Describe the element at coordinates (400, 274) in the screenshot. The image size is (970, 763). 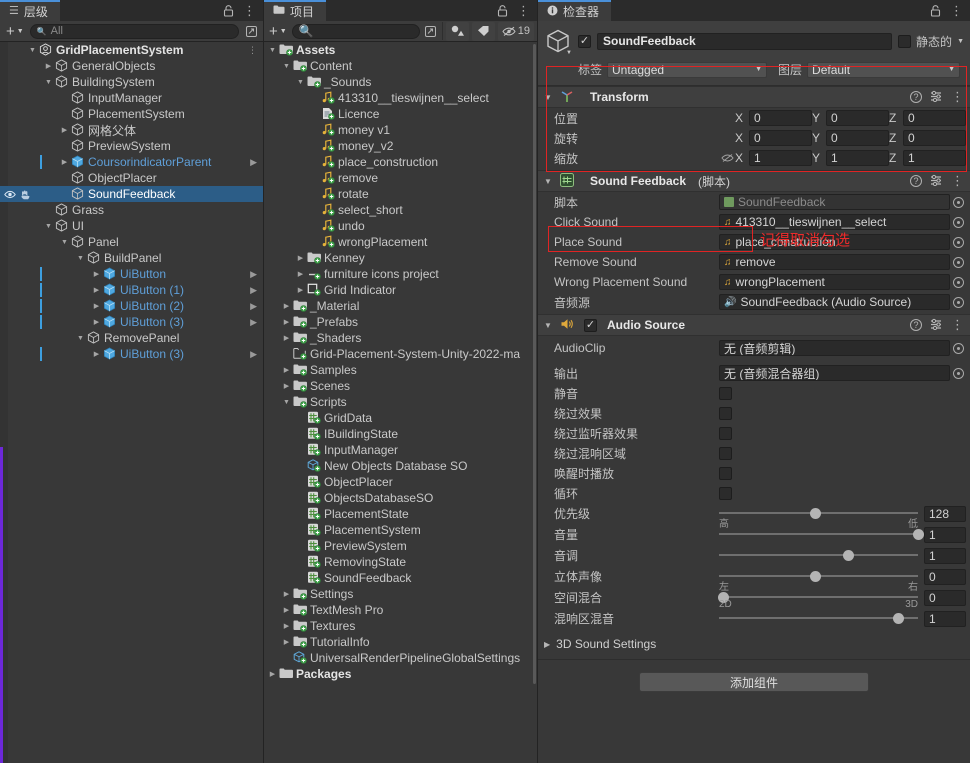
I see `project-item-furniture-icons-project: ▶ furniture icons project` at that location.